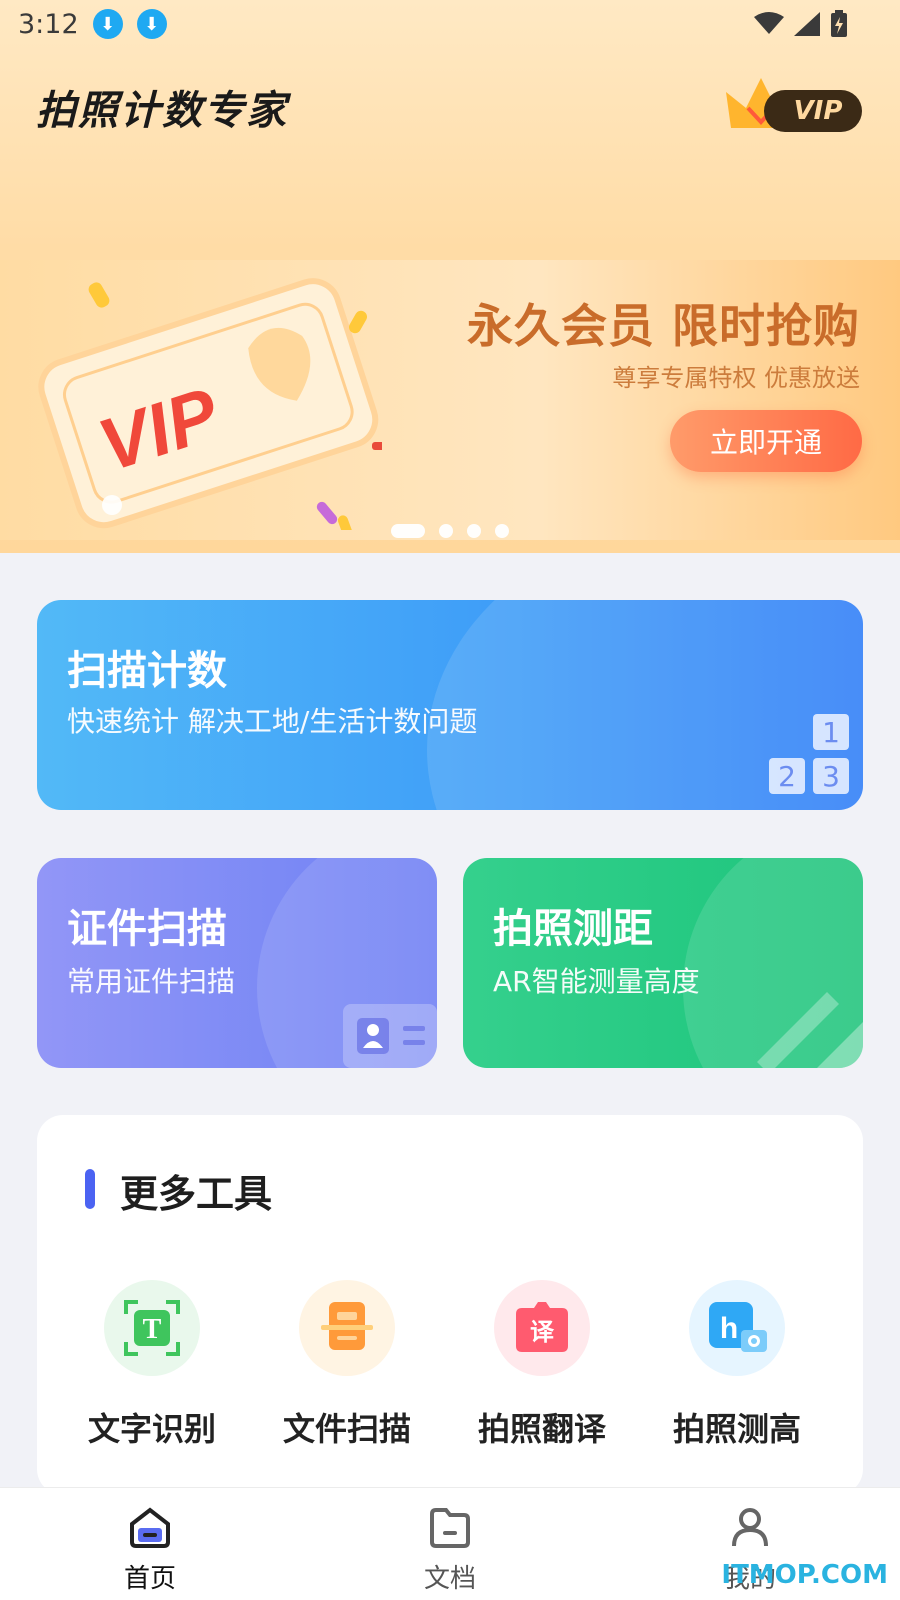  I want to click on app-title: 拍照计数专家, so click(162, 111).